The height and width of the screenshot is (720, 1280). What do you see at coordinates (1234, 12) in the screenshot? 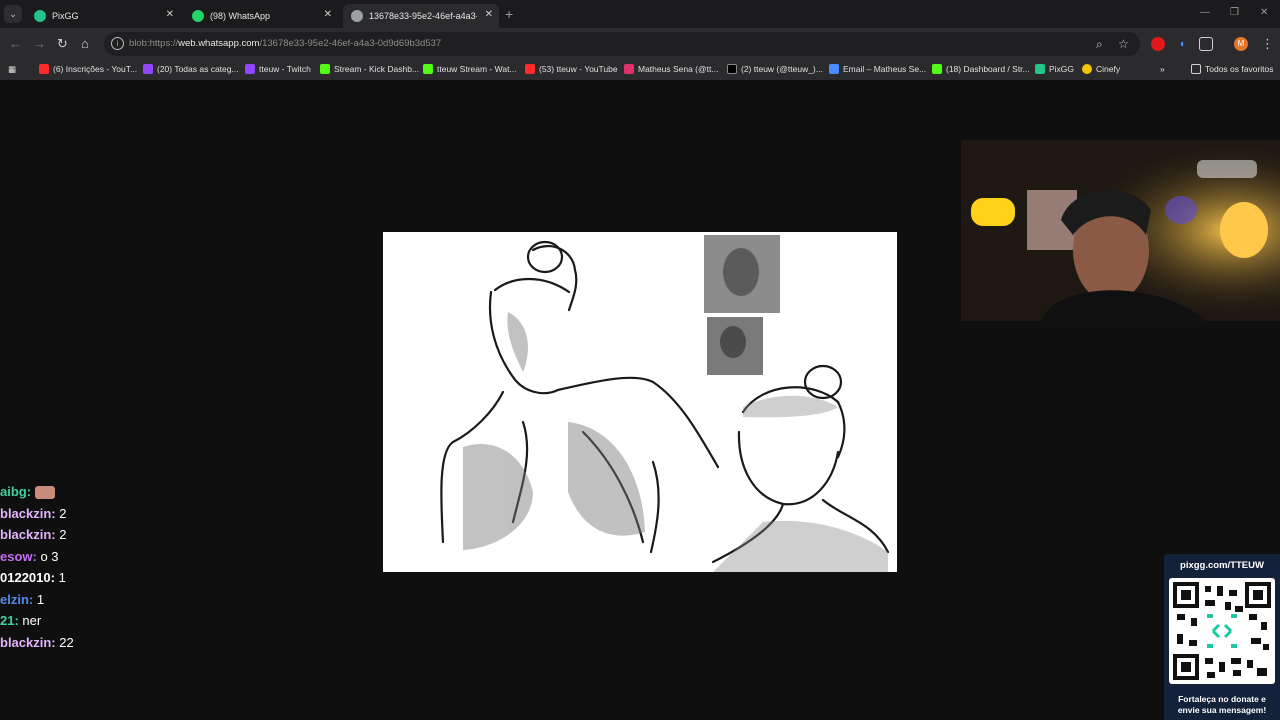
I see `restore-icon: ❐` at bounding box center [1234, 12].